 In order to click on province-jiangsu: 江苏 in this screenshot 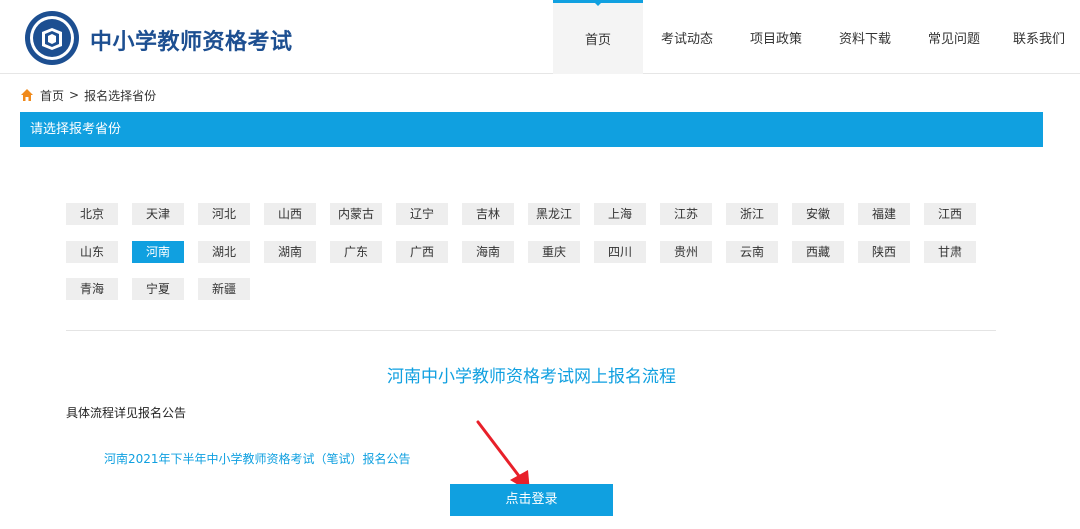, I will do `click(686, 214)`.